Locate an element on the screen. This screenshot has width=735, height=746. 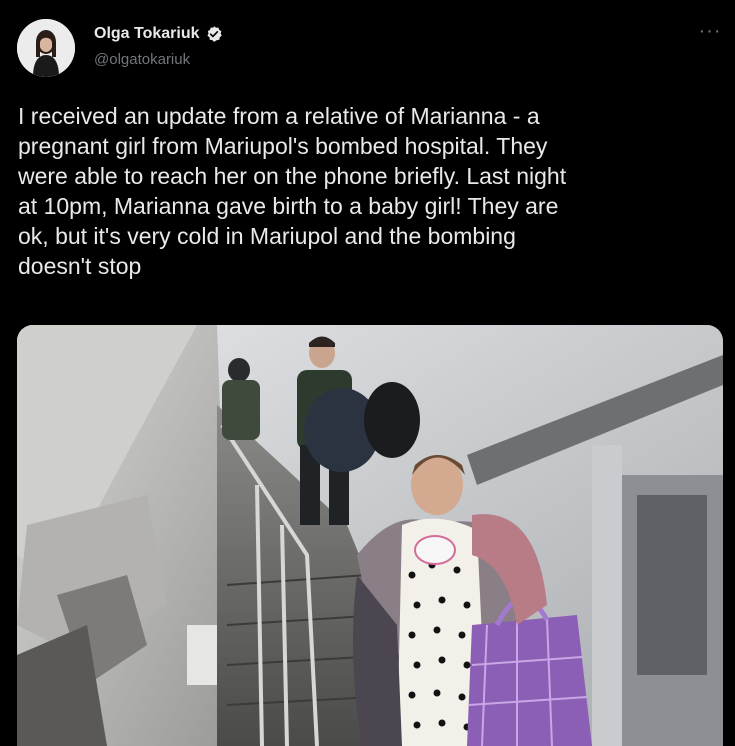
author-name-row: Olga Tokariuk is located at coordinates (158, 34).